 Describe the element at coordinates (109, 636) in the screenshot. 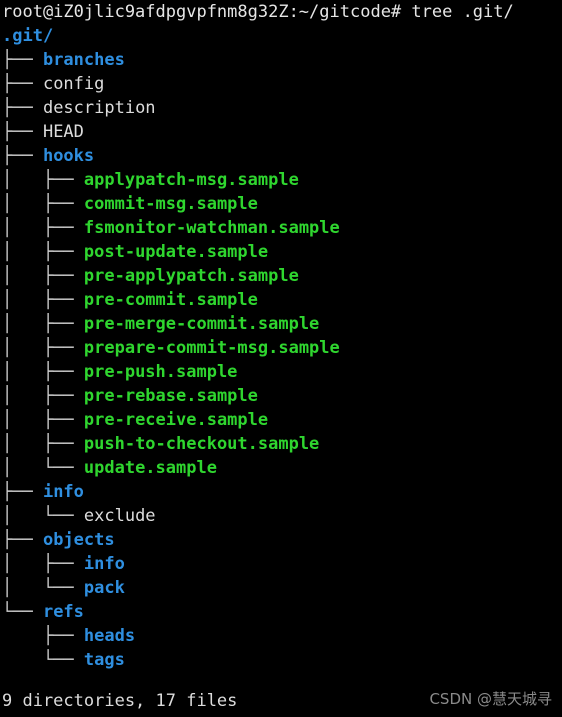

I see `tree-directory-name: heads` at that location.